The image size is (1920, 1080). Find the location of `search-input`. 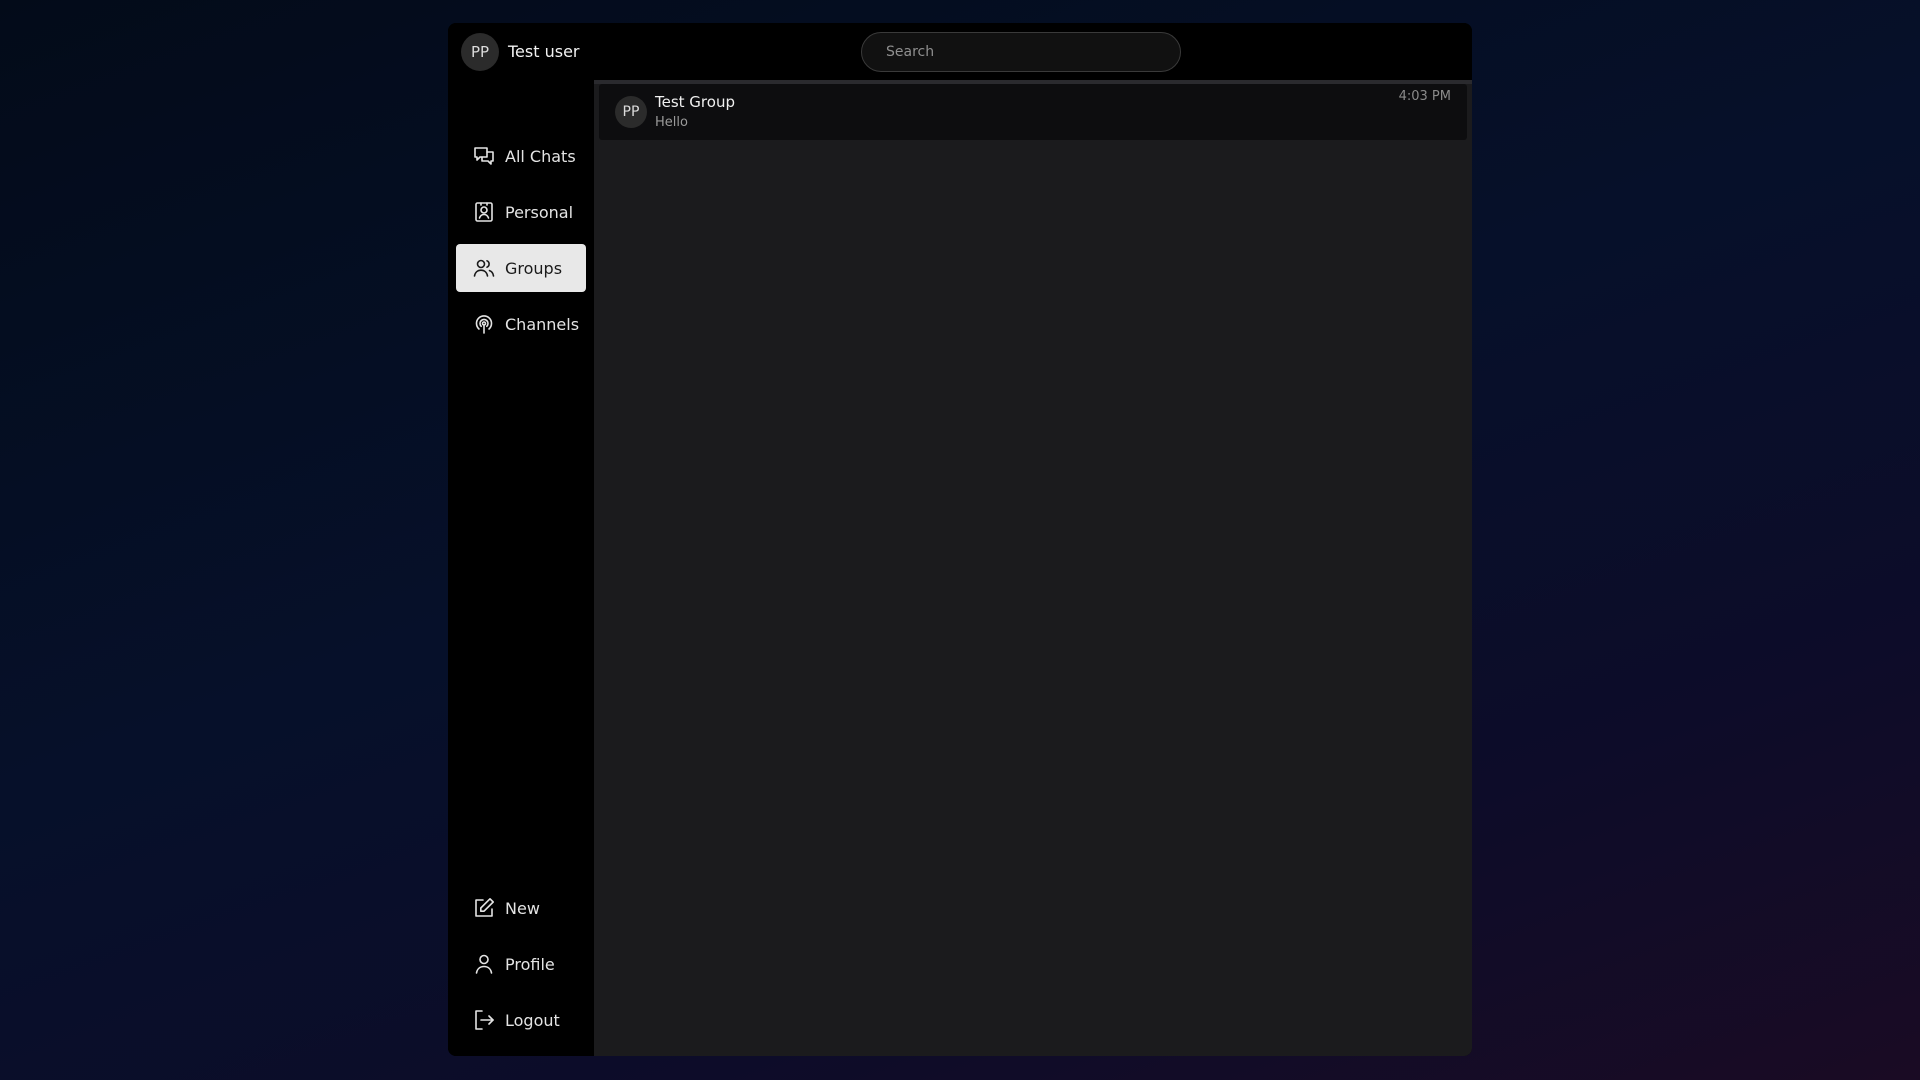

search-input is located at coordinates (1021, 52).